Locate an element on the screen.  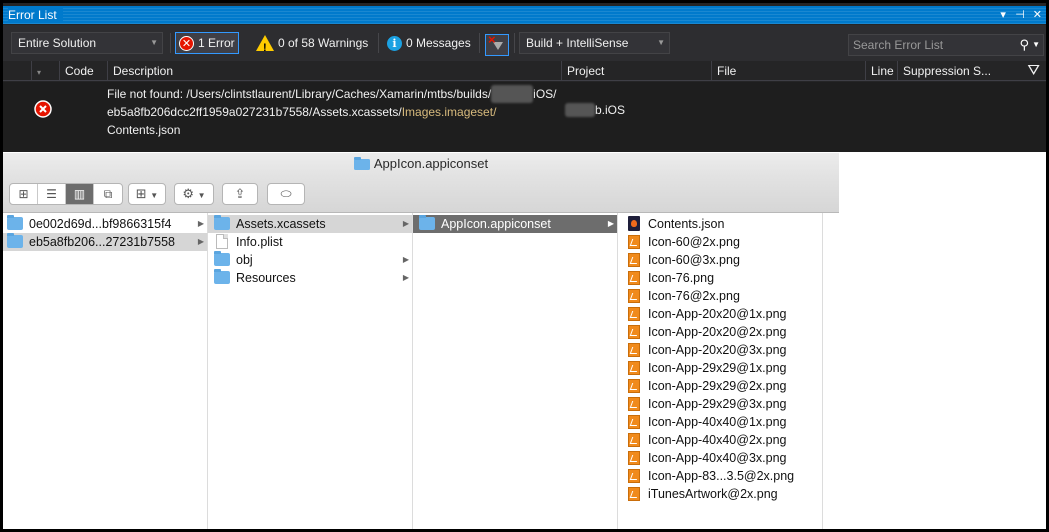
list-view-button: ☰ is located at coordinates (52, 194).